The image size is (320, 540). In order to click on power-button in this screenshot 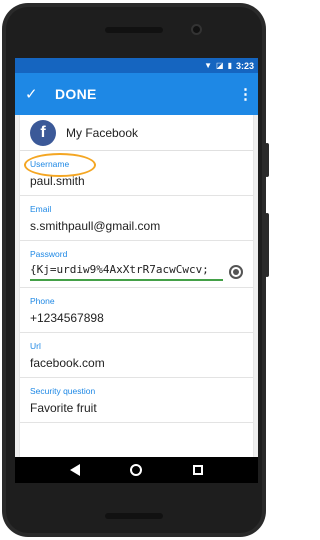, I will do `click(267, 245)`.